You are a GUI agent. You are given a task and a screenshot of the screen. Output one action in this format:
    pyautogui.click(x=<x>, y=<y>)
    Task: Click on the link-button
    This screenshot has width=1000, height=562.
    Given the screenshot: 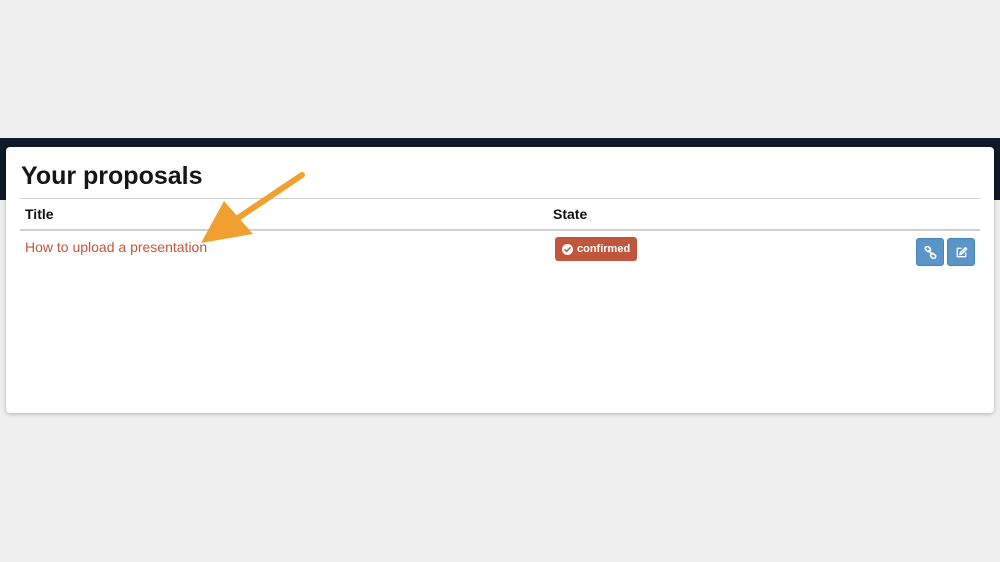 What is the action you would take?
    pyautogui.click(x=930, y=252)
    